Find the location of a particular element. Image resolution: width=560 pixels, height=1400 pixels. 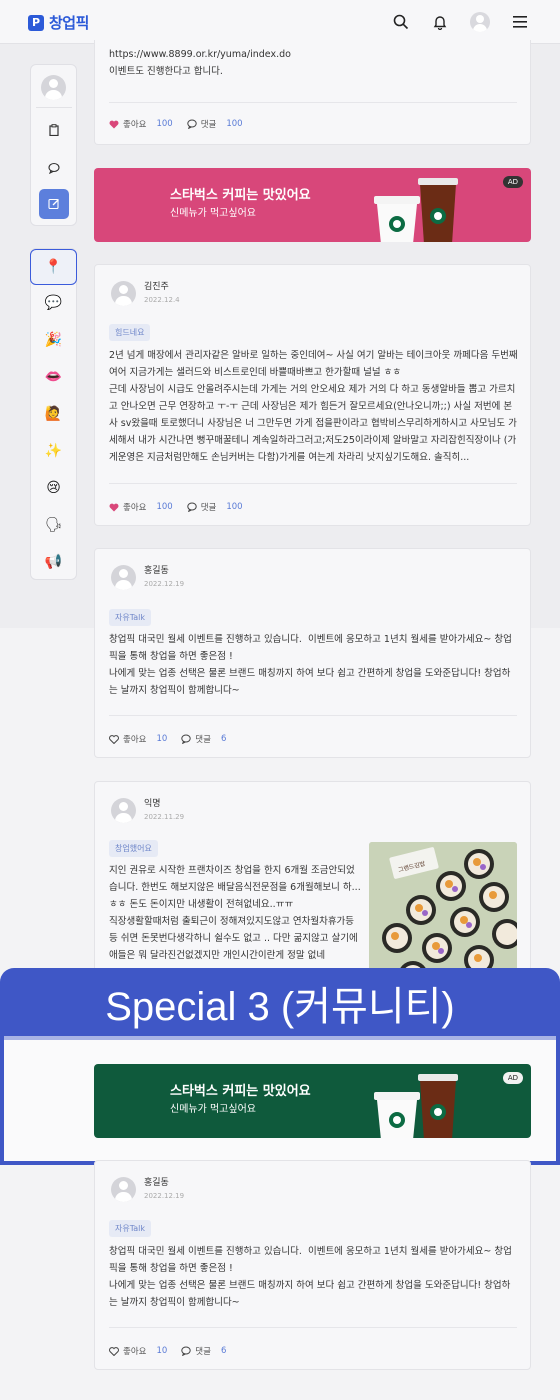

profile-avatar is located at coordinates (53, 87).